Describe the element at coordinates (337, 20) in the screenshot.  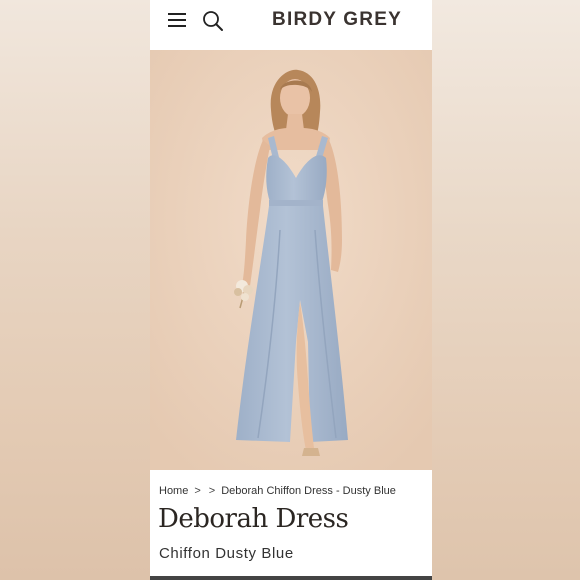
I see `brand-logo: BIRDY GREY` at that location.